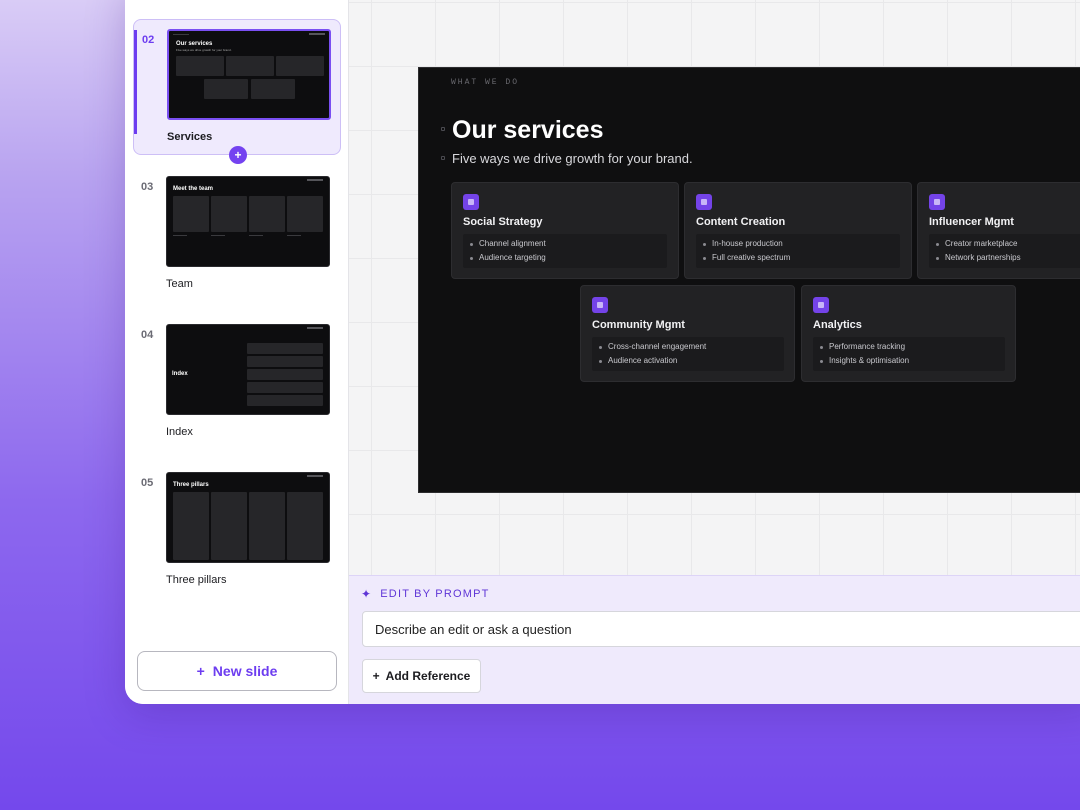  I want to click on card-item: Cross-channel engagement, so click(652, 346).